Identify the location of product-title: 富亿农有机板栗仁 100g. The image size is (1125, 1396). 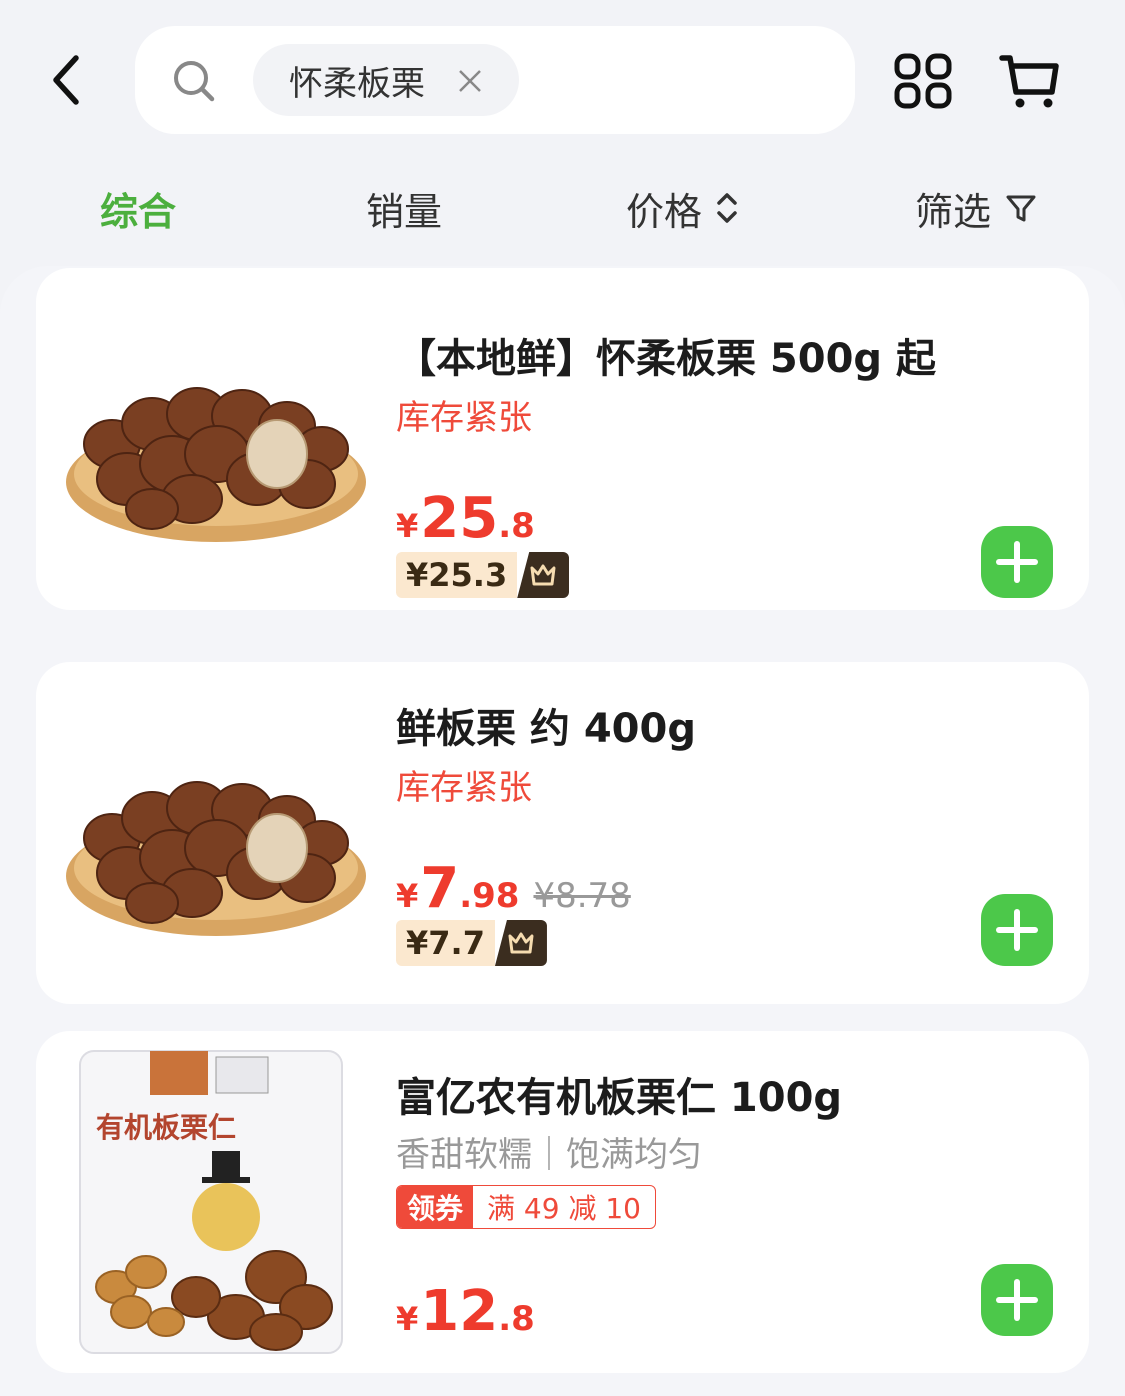
(619, 1098).